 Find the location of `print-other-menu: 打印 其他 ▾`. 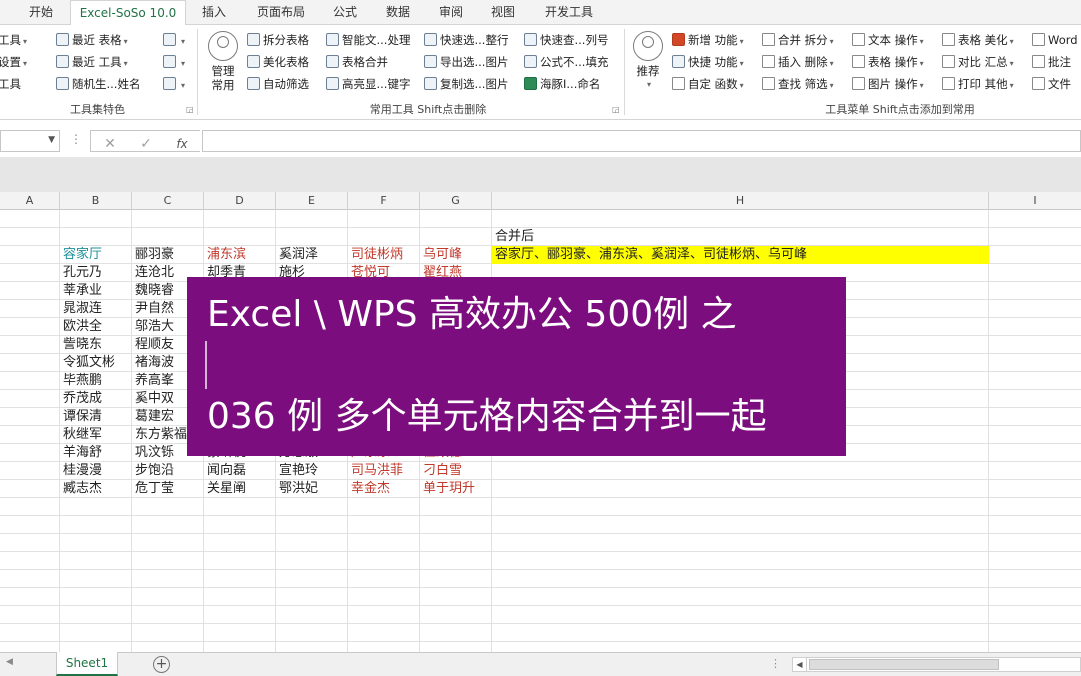

print-other-menu: 打印 其他 ▾ is located at coordinates (978, 84).